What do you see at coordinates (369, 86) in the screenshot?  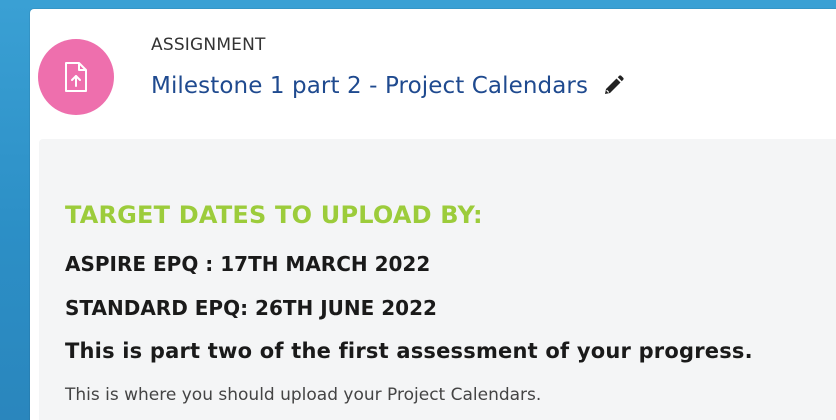 I see `activity-title-link: Milestone 1 part 2 - Project Calendars` at bounding box center [369, 86].